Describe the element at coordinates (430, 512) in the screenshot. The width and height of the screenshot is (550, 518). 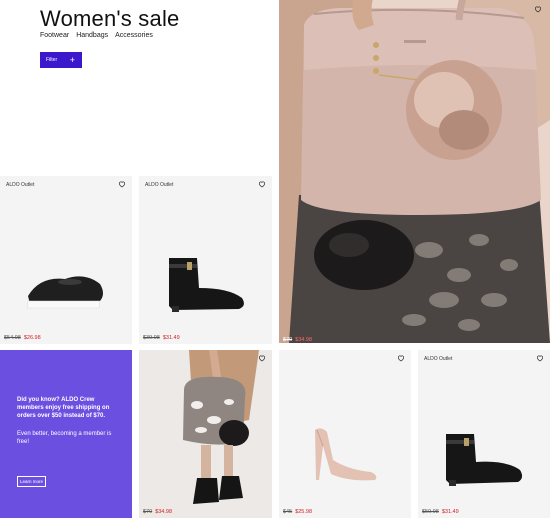
I see `original-price: $59.98` at that location.